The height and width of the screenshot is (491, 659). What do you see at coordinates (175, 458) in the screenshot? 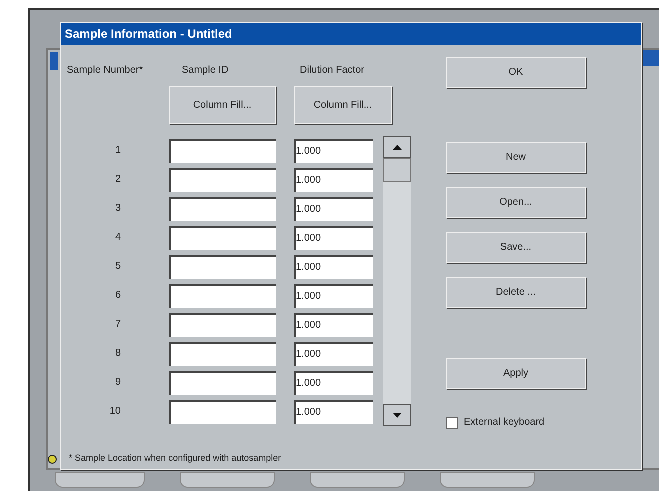
I see `footnote: * Sample Location when configured with autosampler` at bounding box center [175, 458].